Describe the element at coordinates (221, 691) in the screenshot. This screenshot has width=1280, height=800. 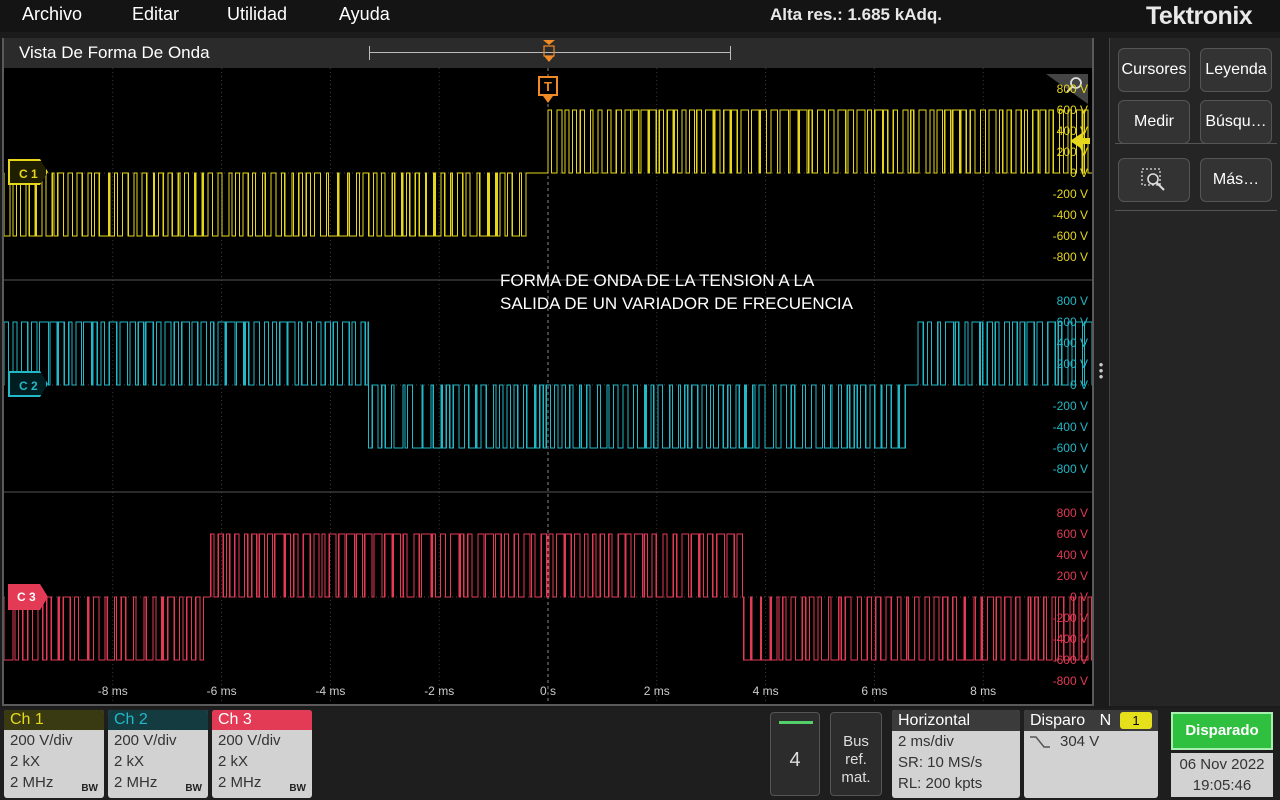
I see `time-axis-label: -6 ms` at that location.